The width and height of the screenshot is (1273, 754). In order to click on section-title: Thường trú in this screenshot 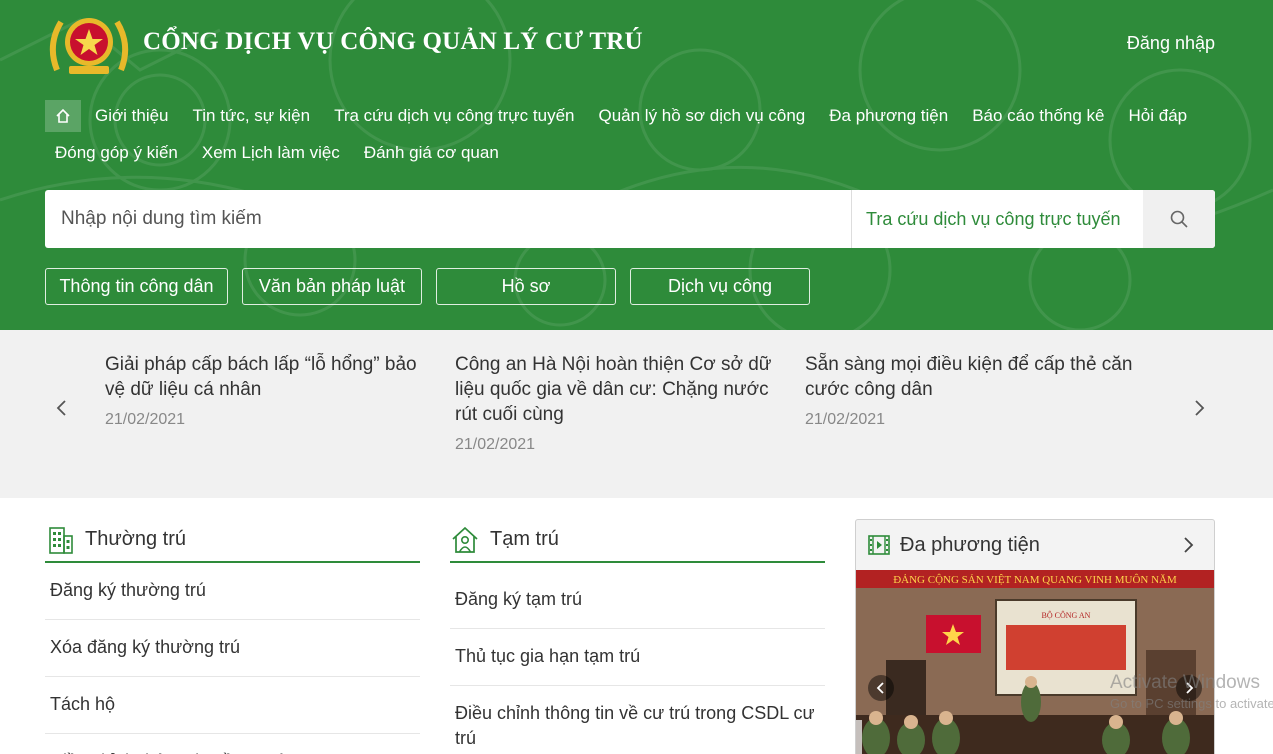, I will do `click(135, 539)`.